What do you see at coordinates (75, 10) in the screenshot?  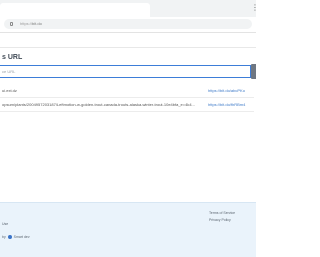 I see `browser-tab` at bounding box center [75, 10].